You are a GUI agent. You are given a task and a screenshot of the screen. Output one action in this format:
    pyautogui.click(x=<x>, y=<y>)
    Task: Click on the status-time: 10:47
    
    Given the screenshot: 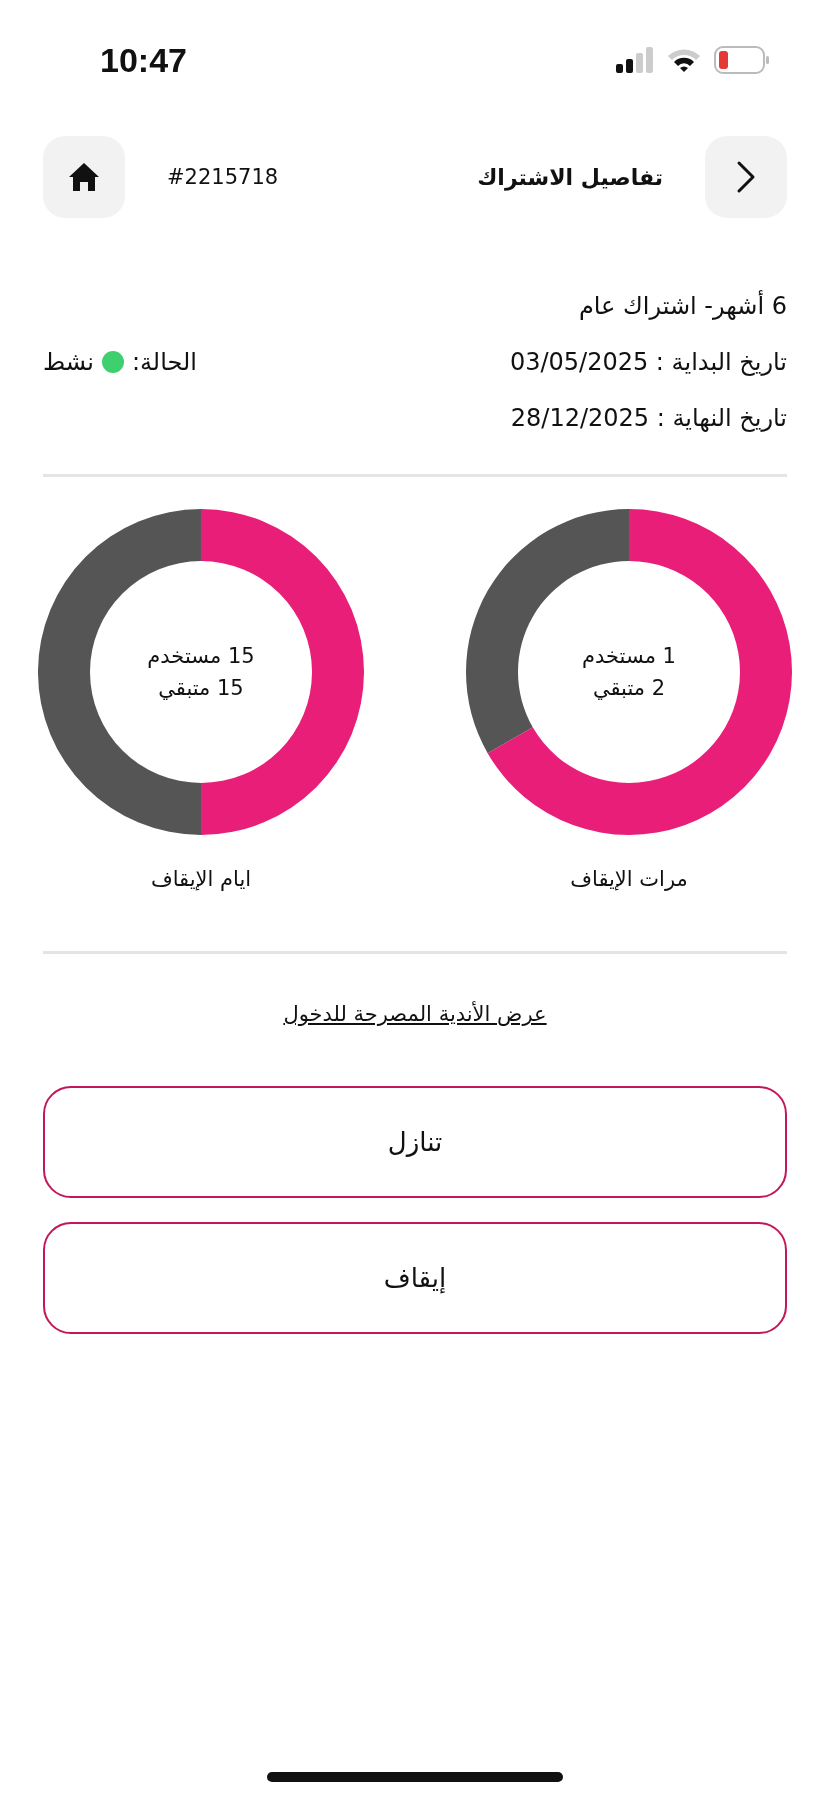 What is the action you would take?
    pyautogui.click(x=143, y=60)
    